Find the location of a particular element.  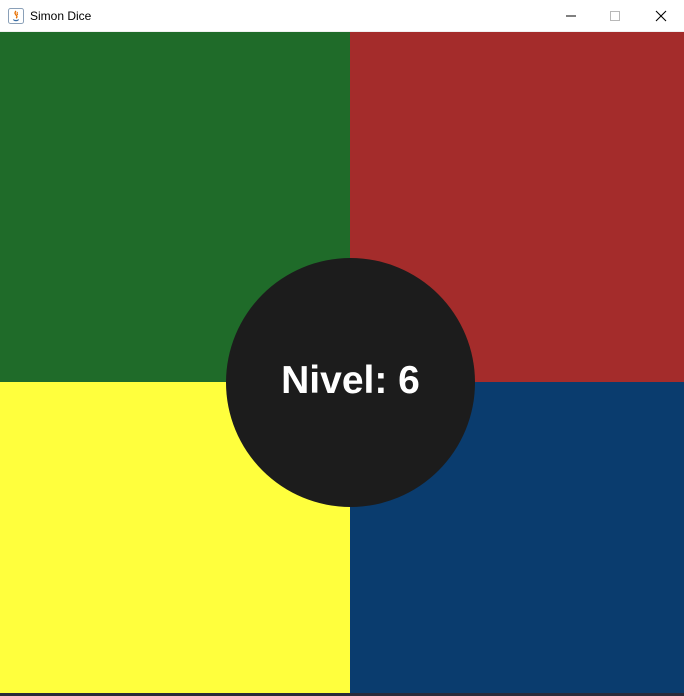

minimize-button is located at coordinates (571, 16).